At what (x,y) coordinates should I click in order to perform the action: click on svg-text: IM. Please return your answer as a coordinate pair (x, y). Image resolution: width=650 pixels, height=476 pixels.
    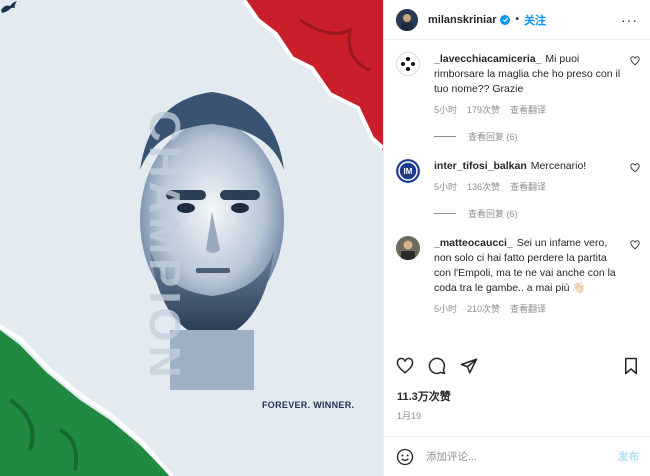
    Looking at the image, I should click on (408, 171).